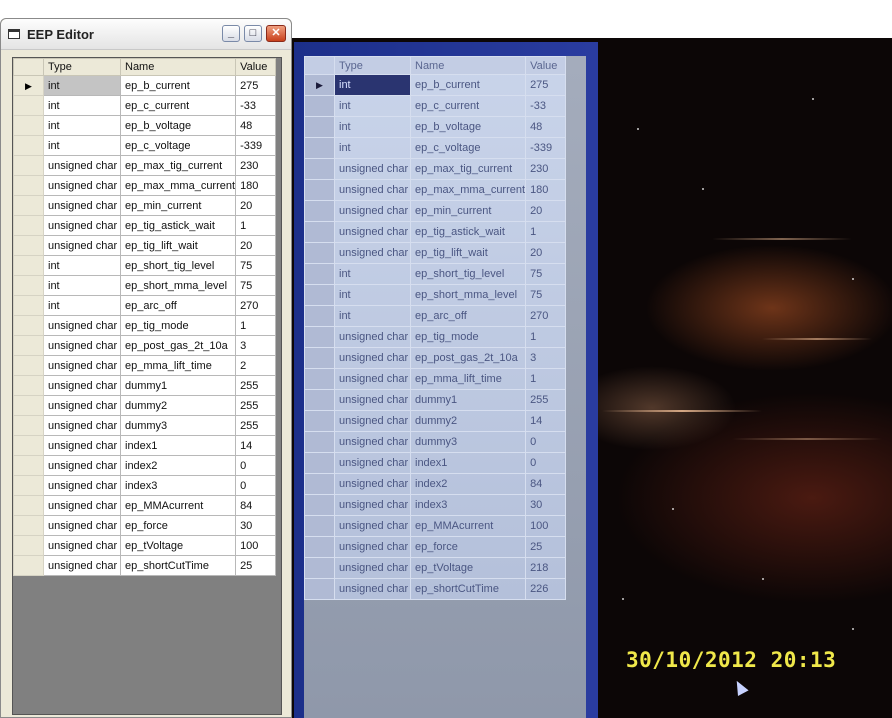 This screenshot has width=892, height=718. I want to click on value-cell: -339, so click(256, 145).